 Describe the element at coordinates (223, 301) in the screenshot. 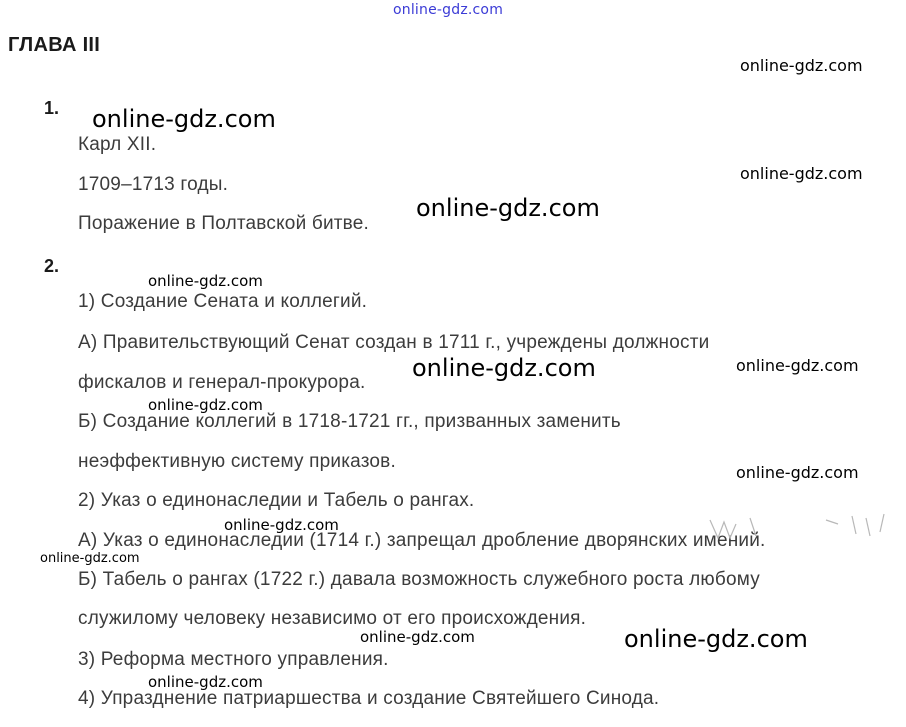

I see `q2-line-1: 1) Создание Сената и коллегий.` at that location.